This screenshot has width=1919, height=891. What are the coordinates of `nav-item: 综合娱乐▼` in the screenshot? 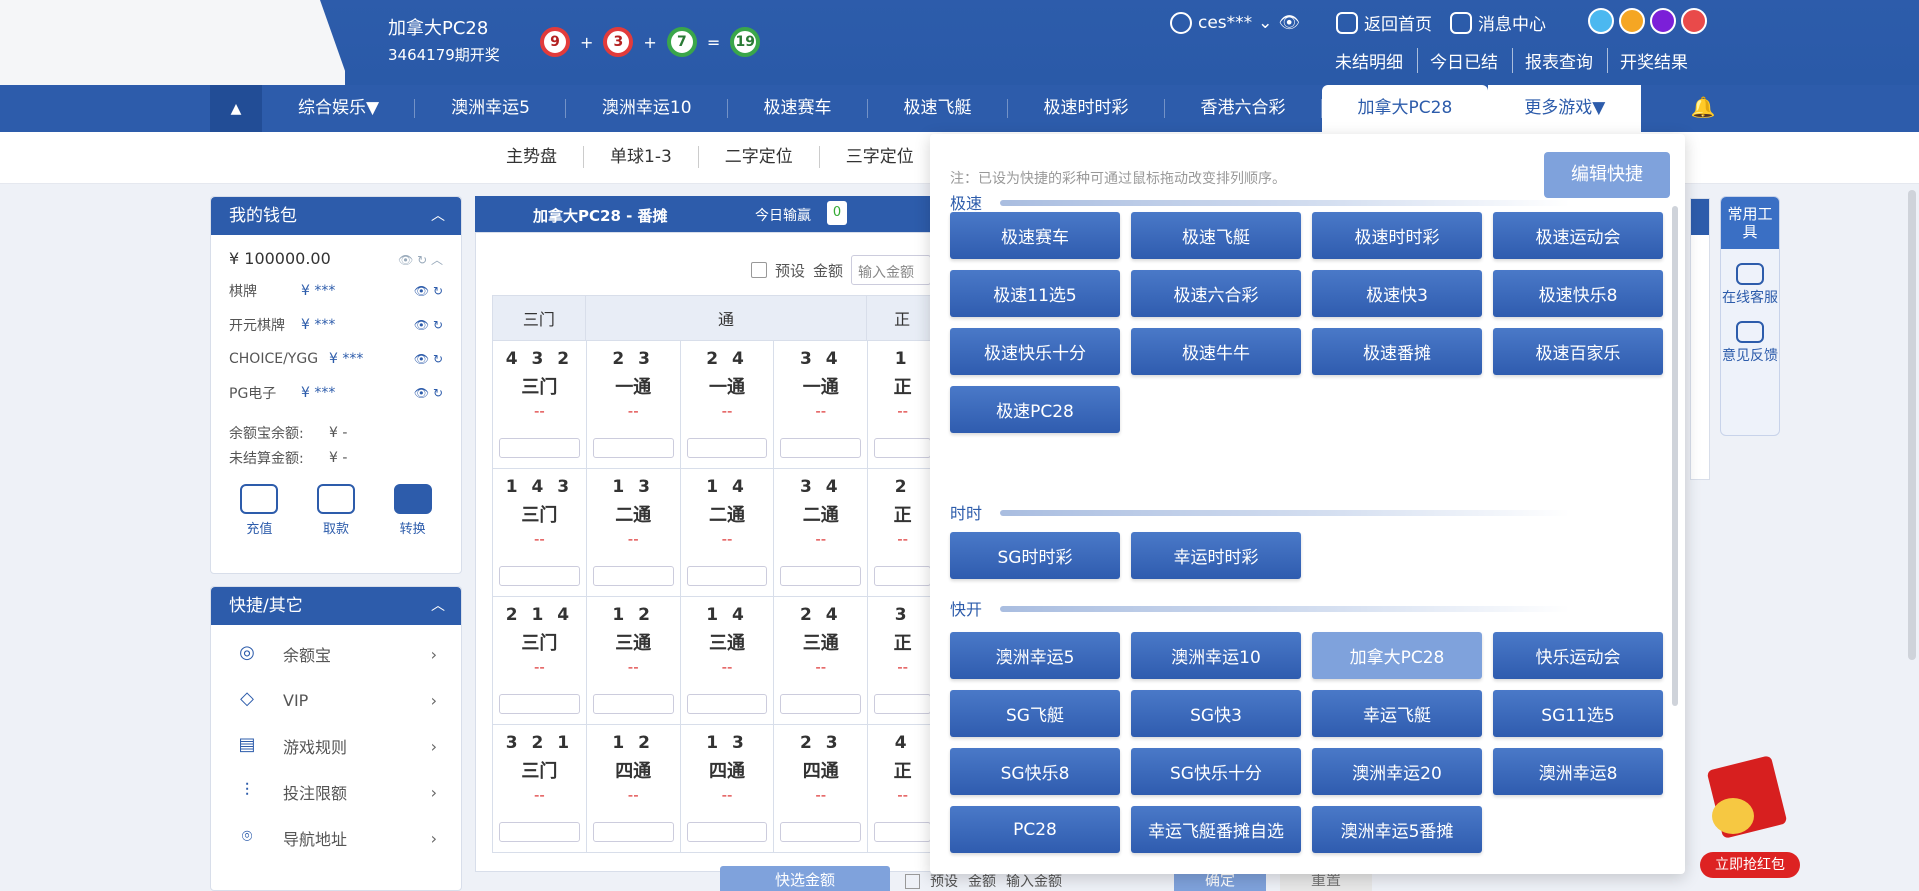 It's located at (339, 108).